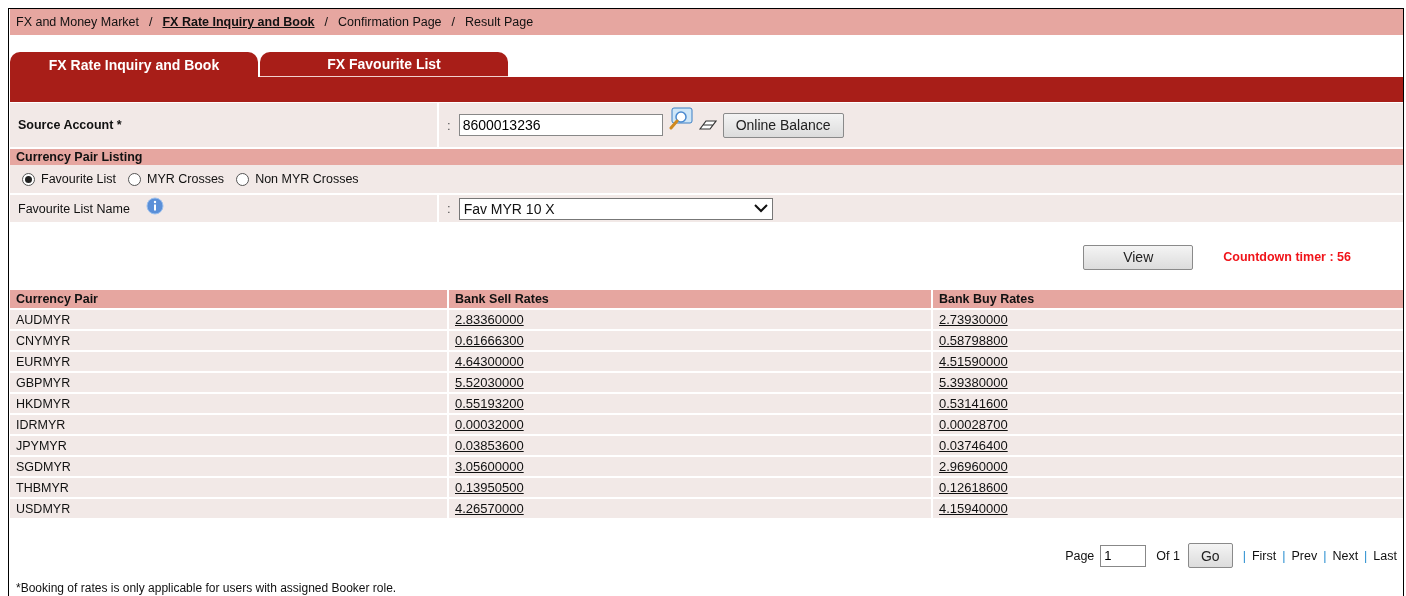 This screenshot has height=596, width=1406. Describe the element at coordinates (489, 424) in the screenshot. I see `rate-link: 0.00032000` at that location.